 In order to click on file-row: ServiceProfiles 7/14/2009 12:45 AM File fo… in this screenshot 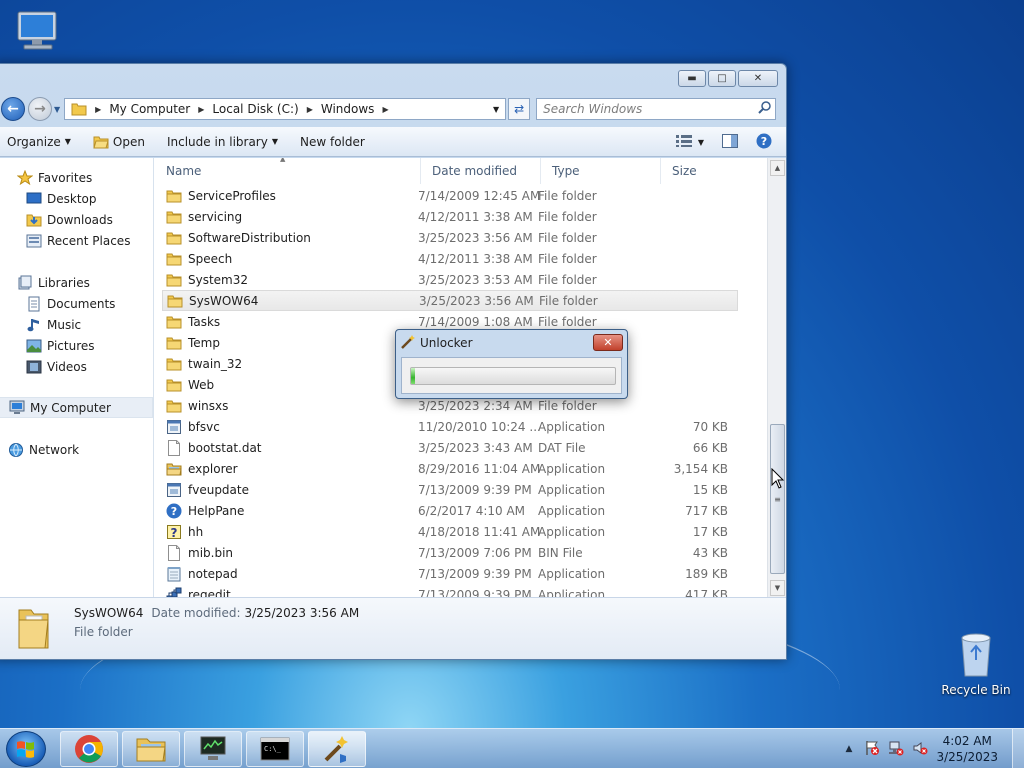, I will do `click(450, 195)`.